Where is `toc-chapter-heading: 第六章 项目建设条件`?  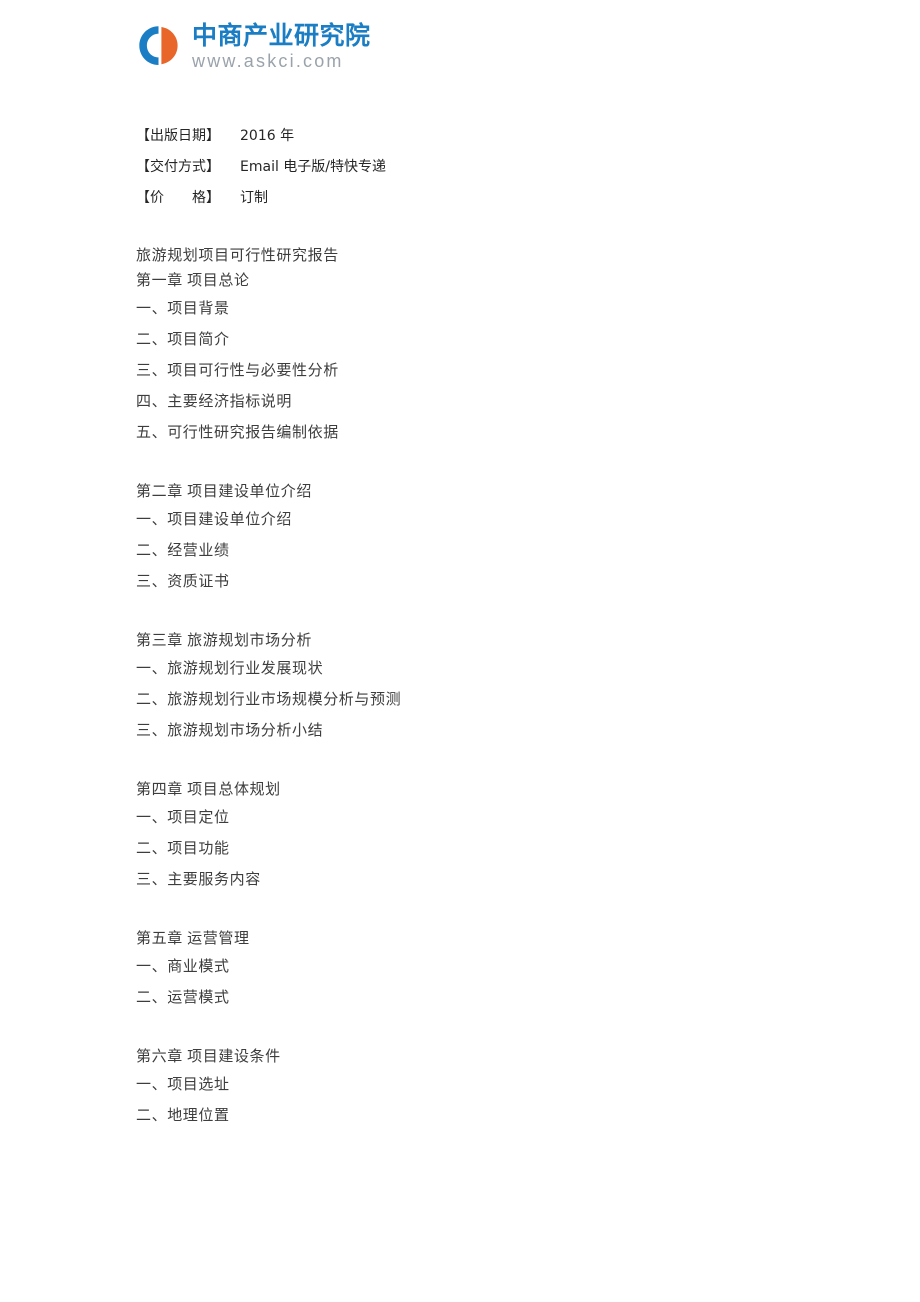
toc-chapter-heading: 第六章 项目建设条件 is located at coordinates (208, 1057).